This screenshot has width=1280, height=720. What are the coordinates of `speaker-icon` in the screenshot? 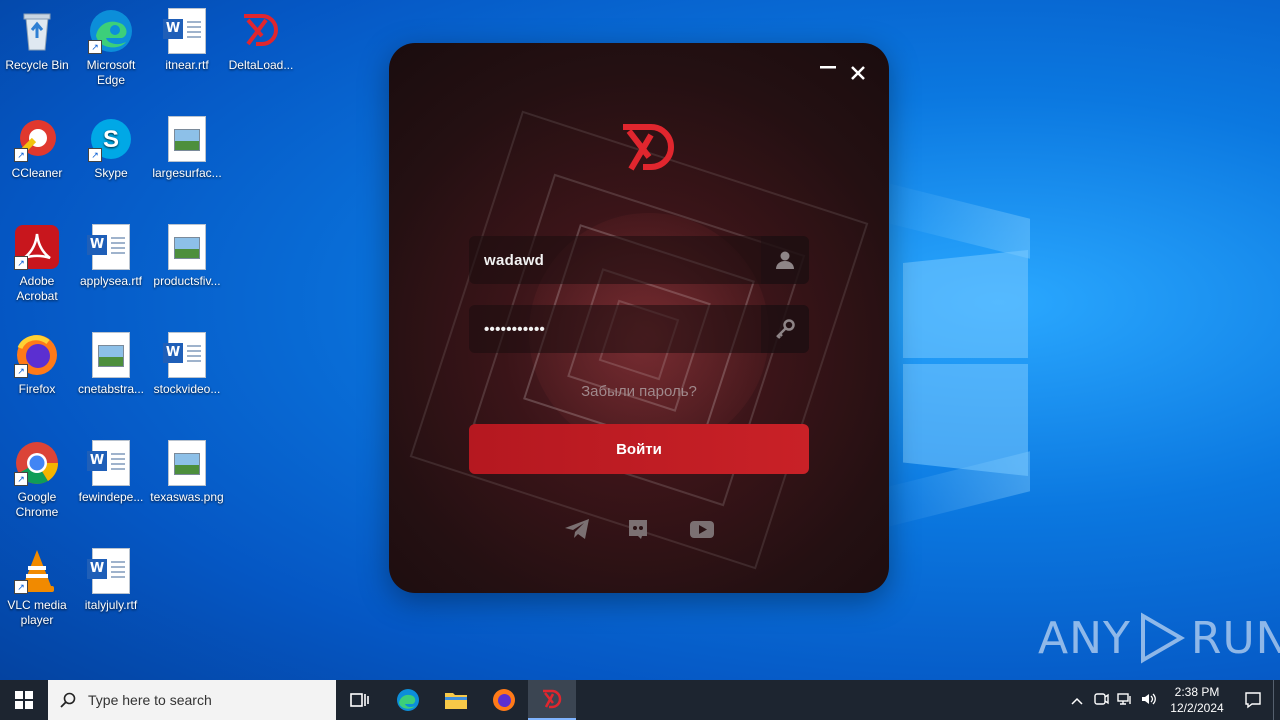 It's located at (1149, 698).